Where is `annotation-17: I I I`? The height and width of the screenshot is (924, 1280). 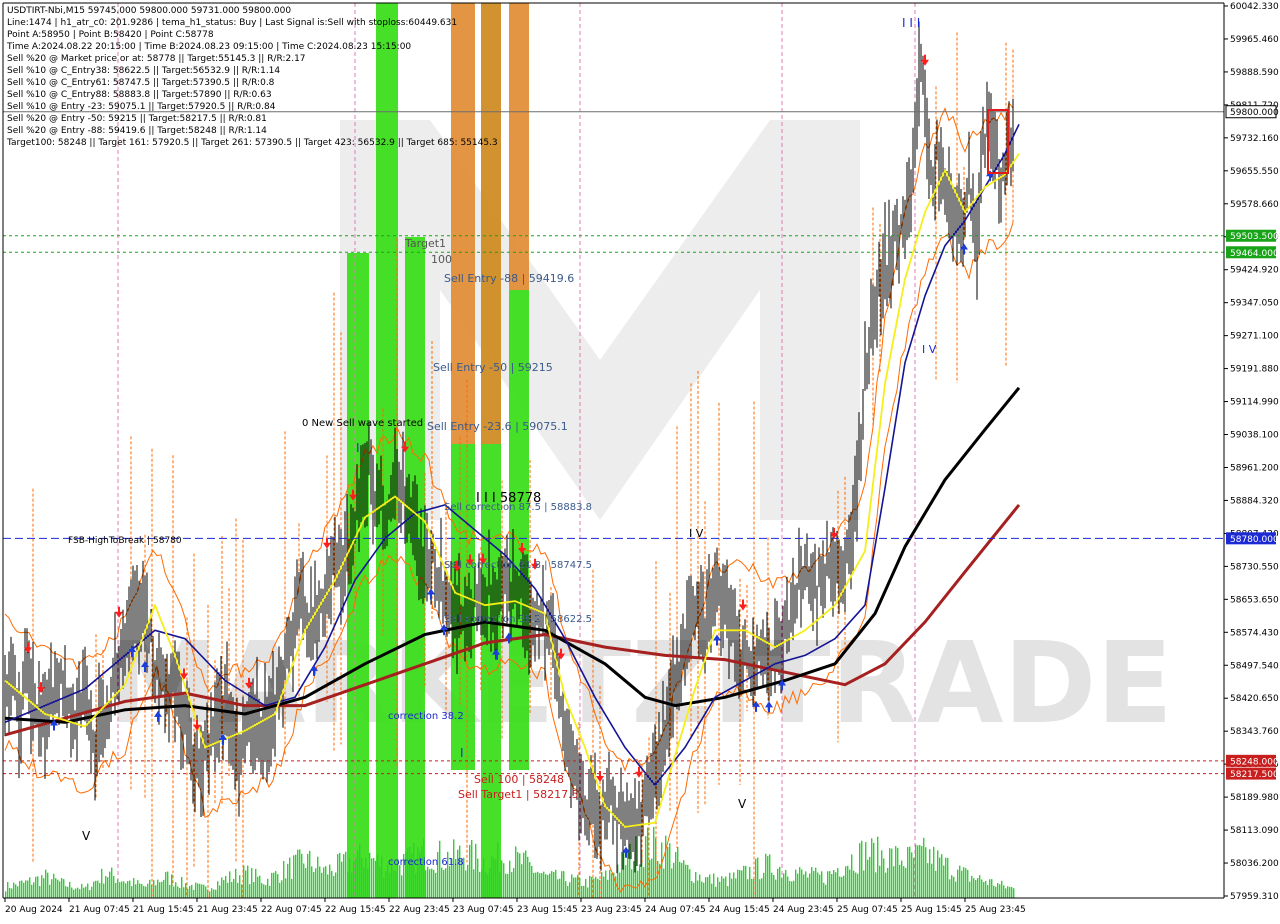 annotation-17: I I I is located at coordinates (911, 23).